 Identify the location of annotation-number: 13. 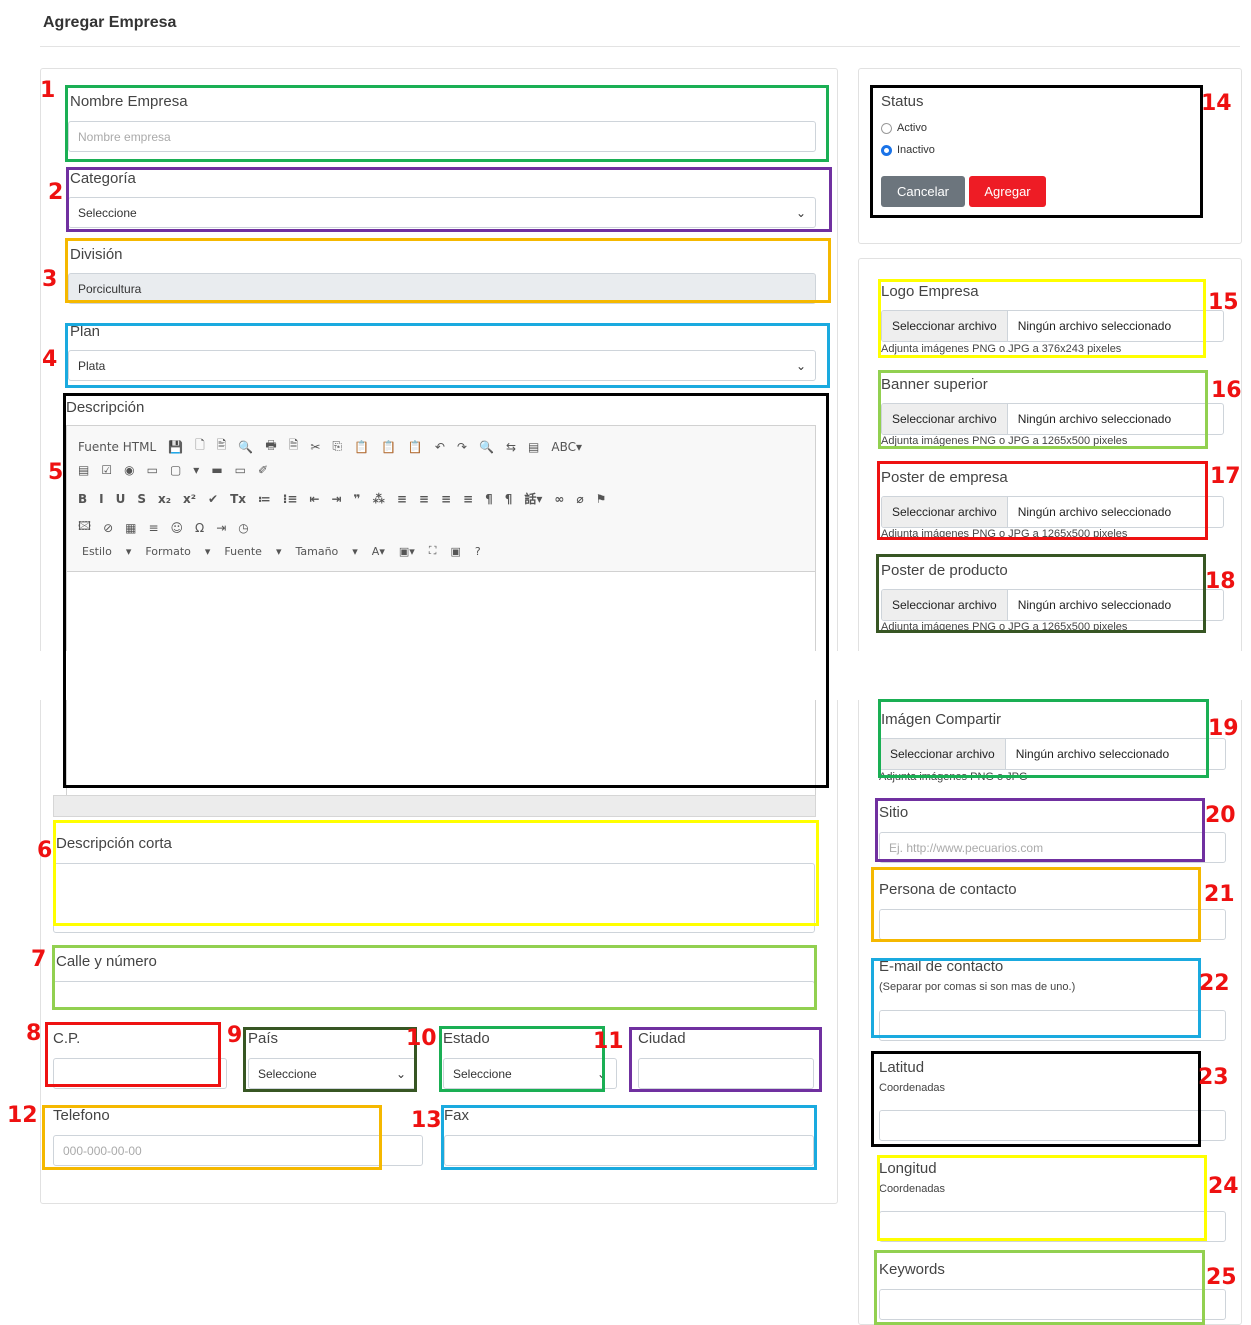
(426, 1120).